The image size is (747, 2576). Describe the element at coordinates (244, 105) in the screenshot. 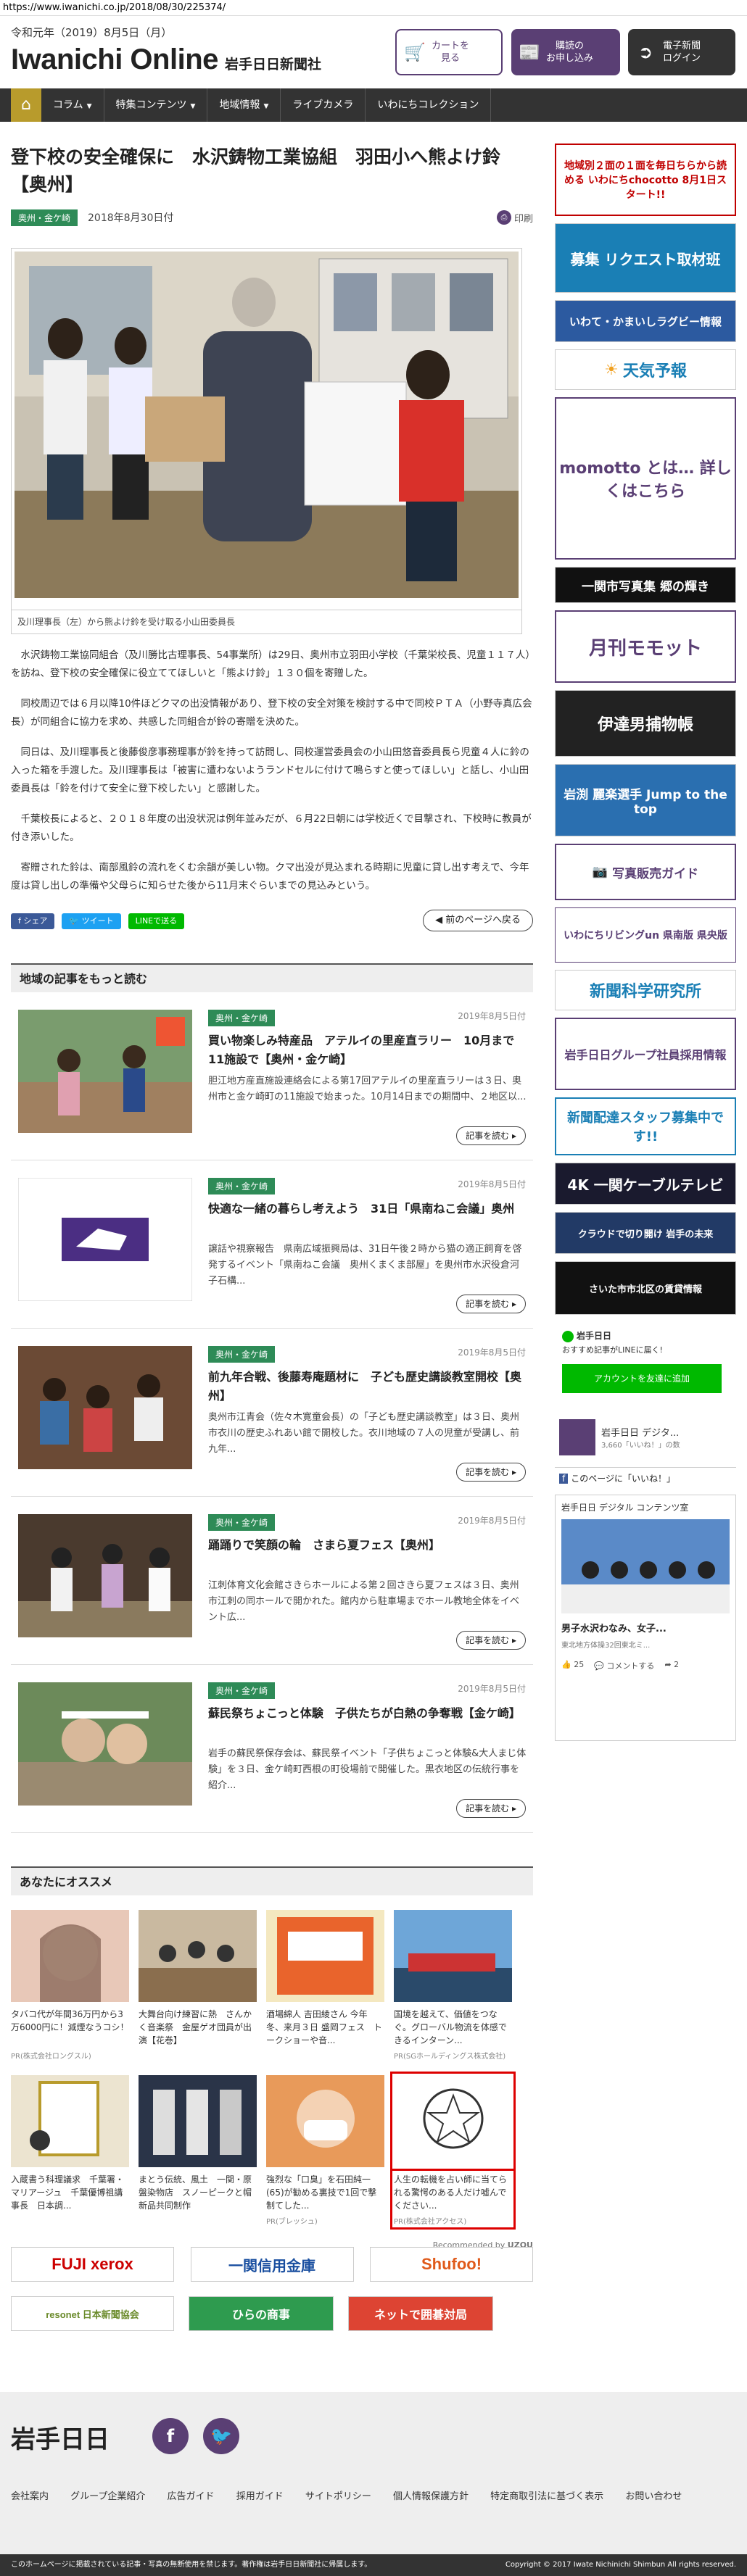

I see `nav-regional: 地域情報 ▼` at that location.